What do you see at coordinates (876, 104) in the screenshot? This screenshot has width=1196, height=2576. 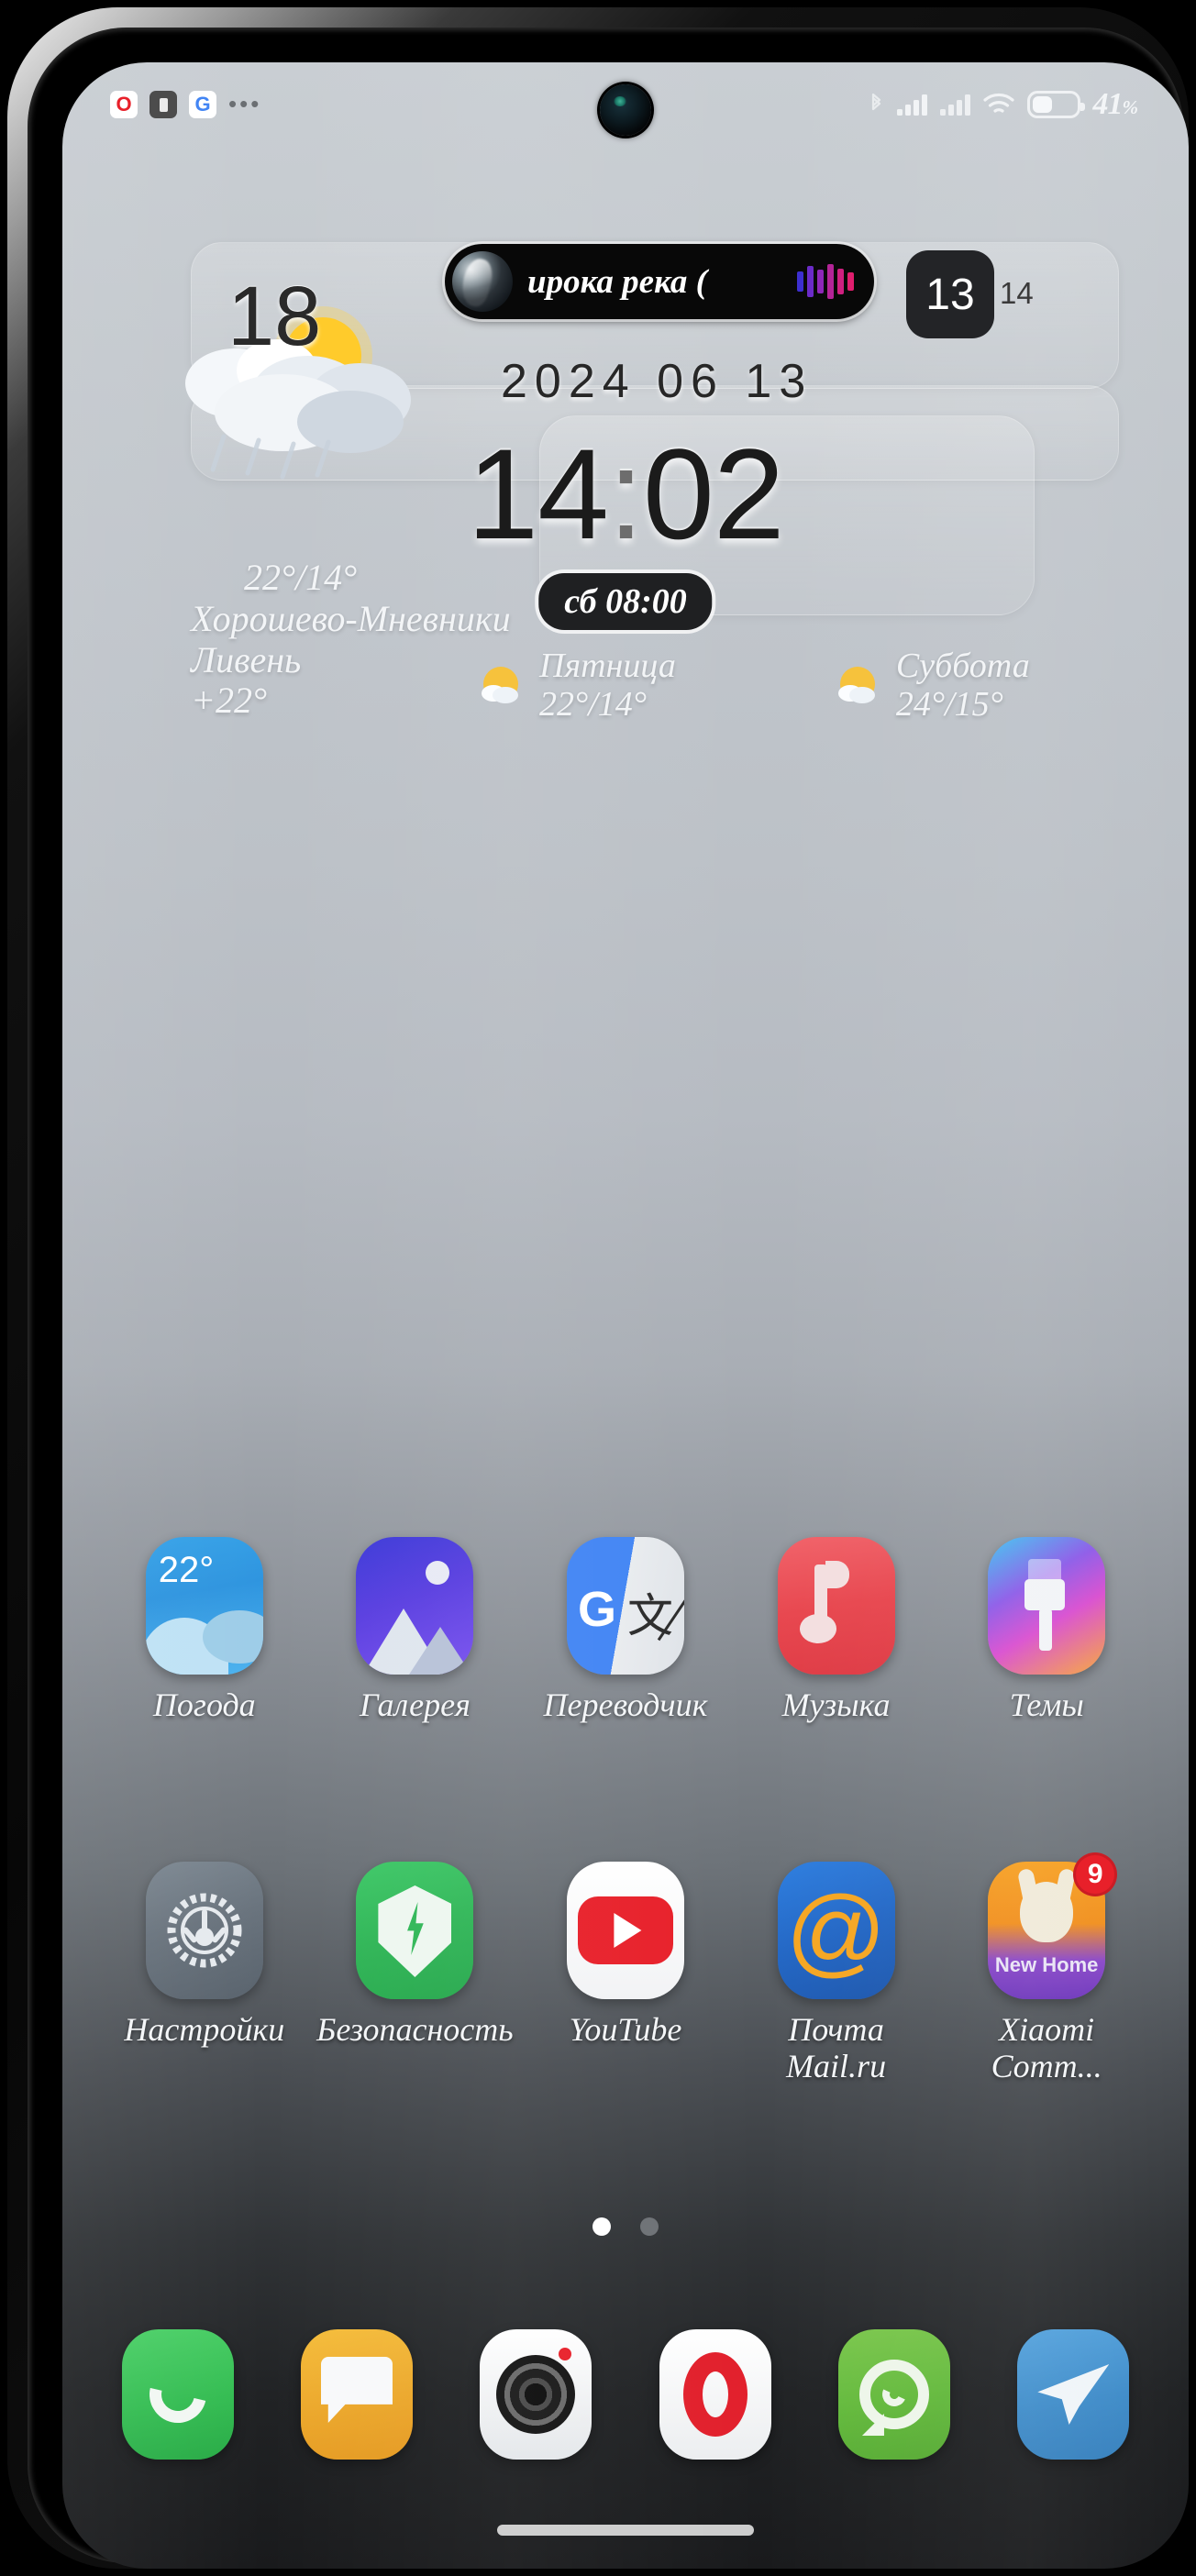 I see `bluetooth-icon` at bounding box center [876, 104].